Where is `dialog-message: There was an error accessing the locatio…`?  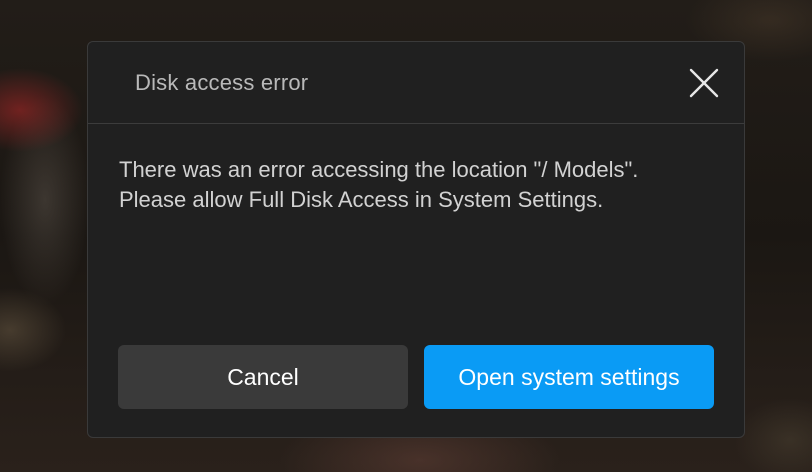
dialog-message: There was an error accessing the locatio… is located at coordinates (379, 184).